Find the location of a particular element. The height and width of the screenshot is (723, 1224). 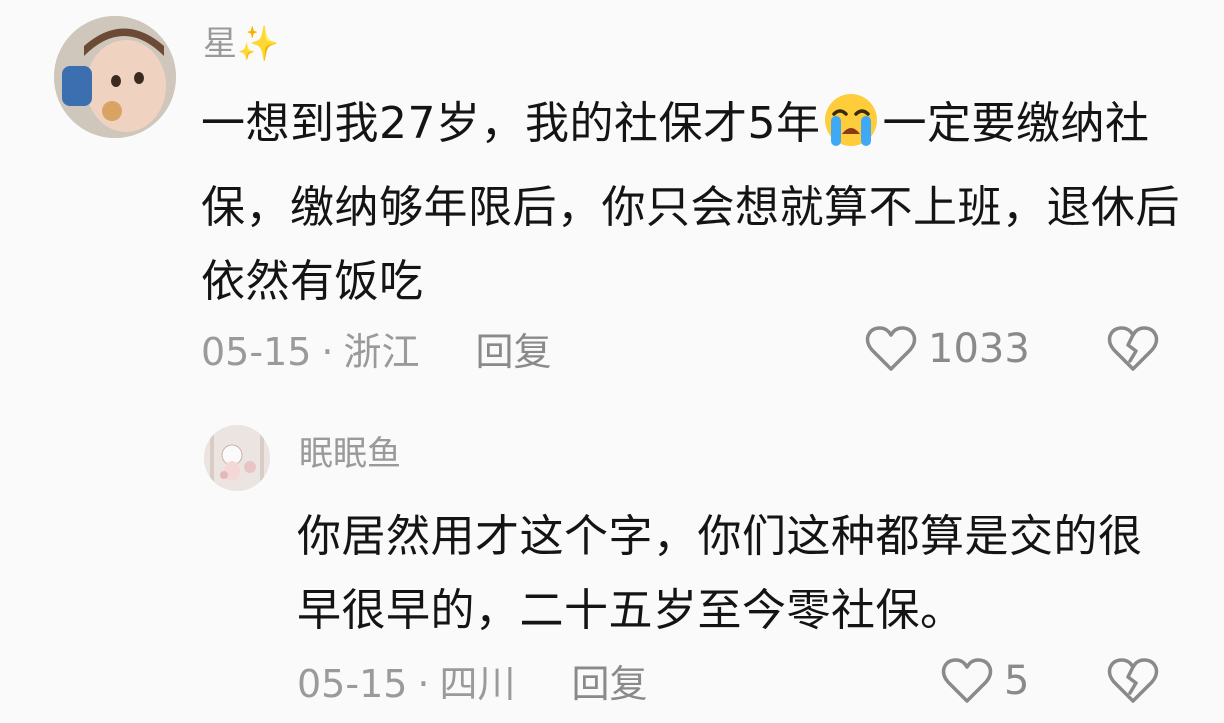

reply-button: 回复 is located at coordinates (514, 352).